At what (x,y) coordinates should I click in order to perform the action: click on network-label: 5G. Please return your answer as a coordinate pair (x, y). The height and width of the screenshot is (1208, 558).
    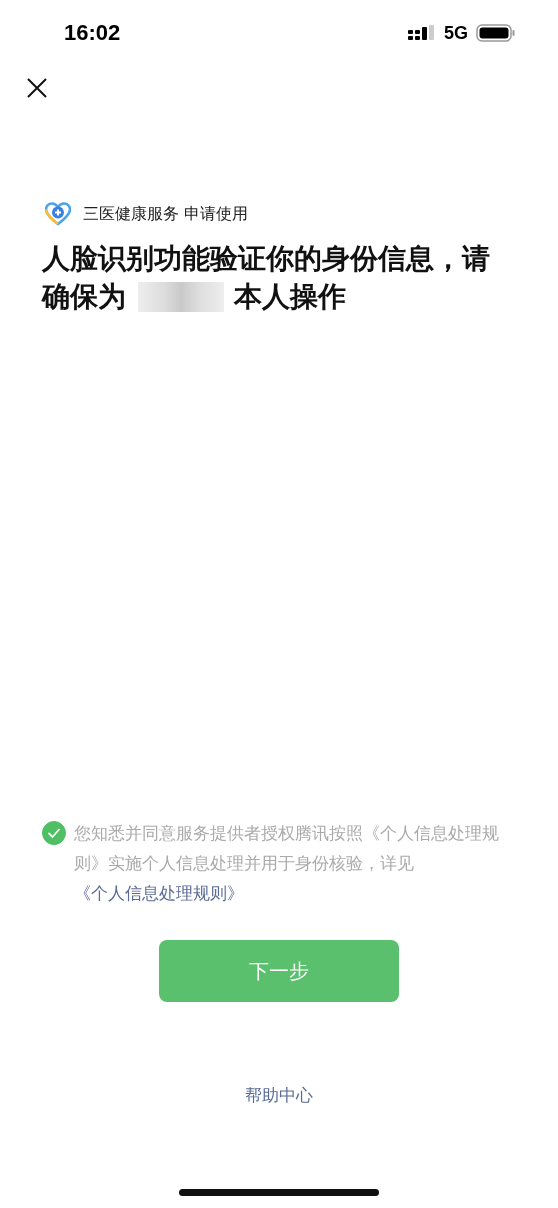
    Looking at the image, I should click on (456, 33).